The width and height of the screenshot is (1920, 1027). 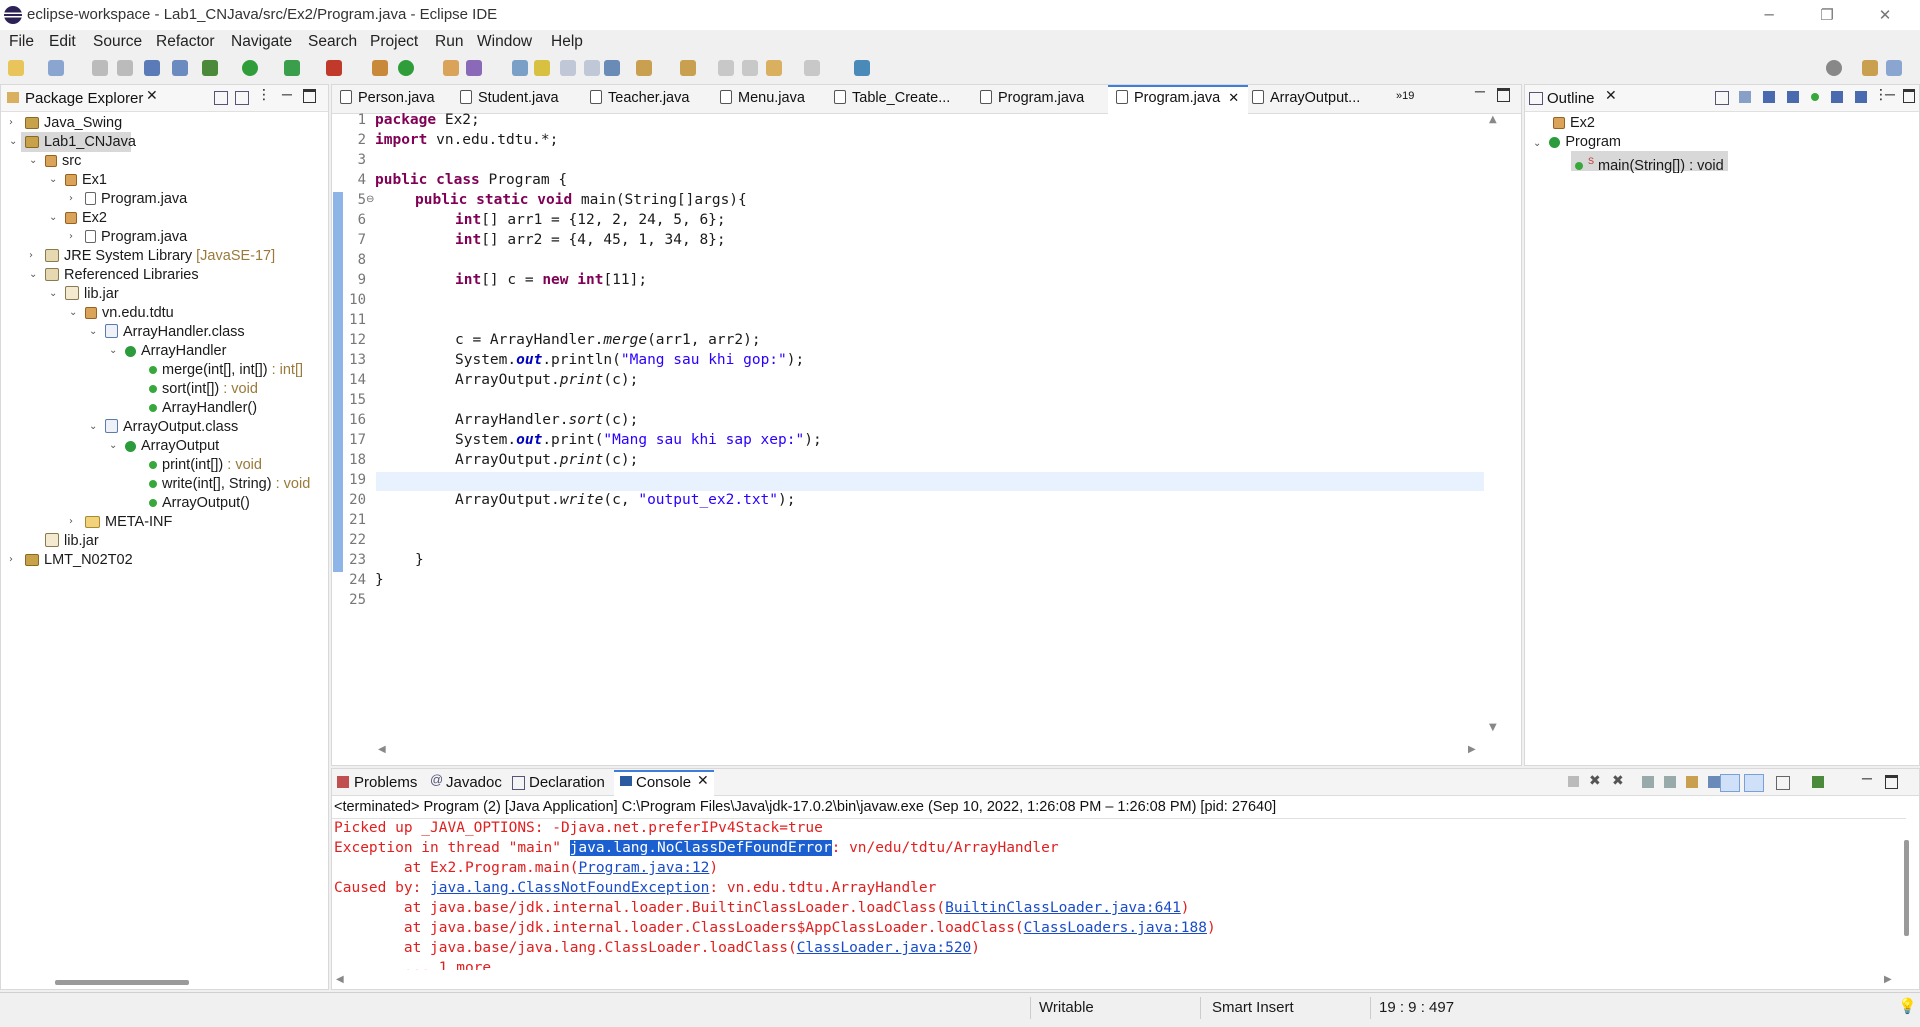 I want to click on new-icon, so click(x=16, y=68).